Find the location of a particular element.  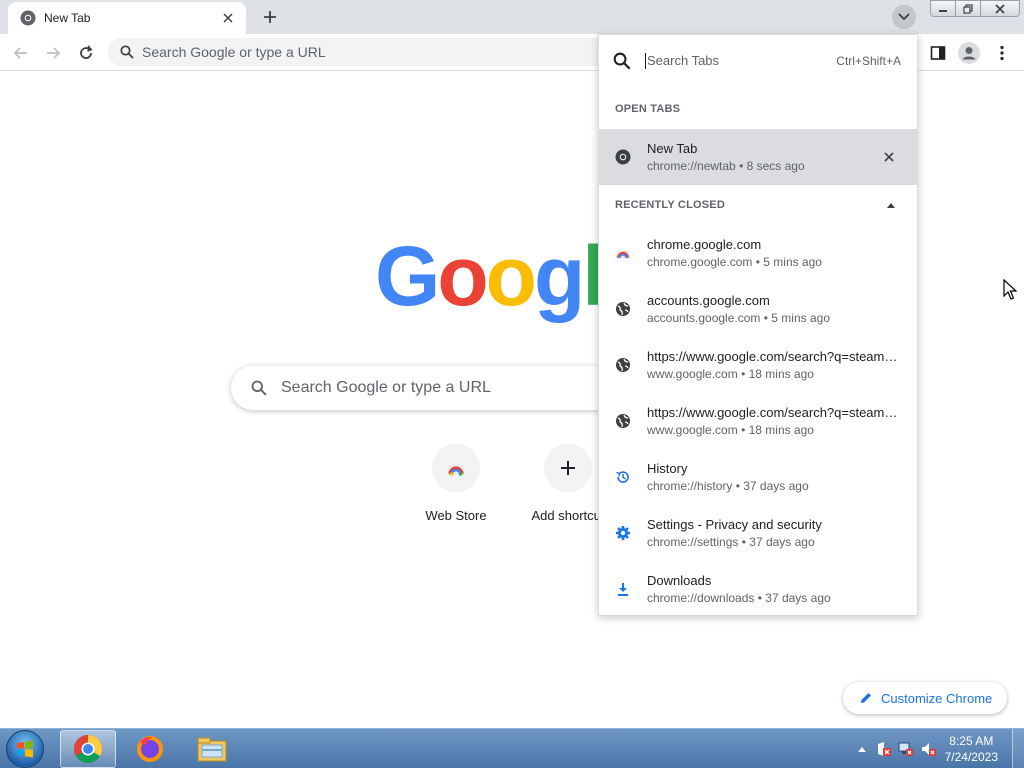

show-desktop-button is located at coordinates (1018, 748).